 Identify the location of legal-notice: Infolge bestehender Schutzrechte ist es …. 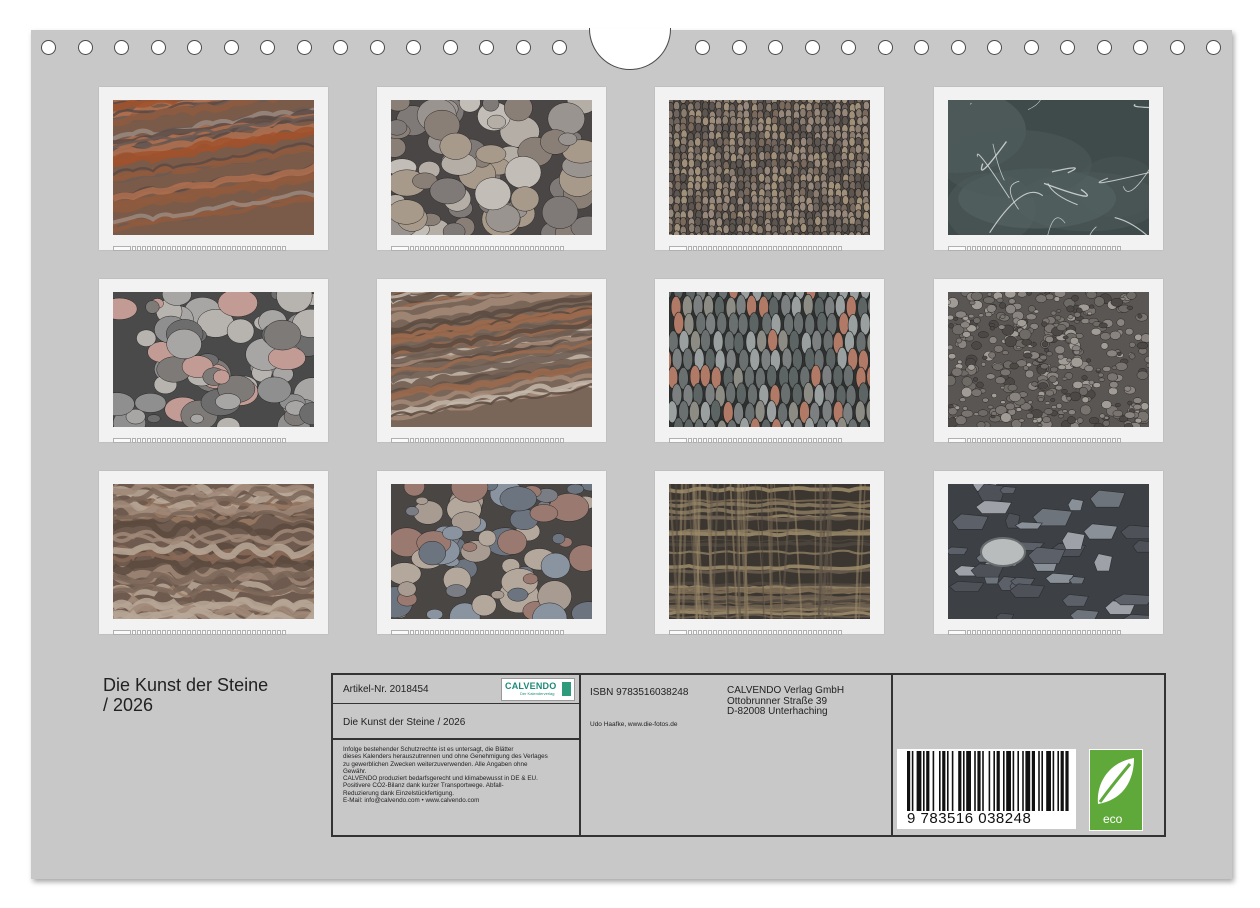
(460, 775).